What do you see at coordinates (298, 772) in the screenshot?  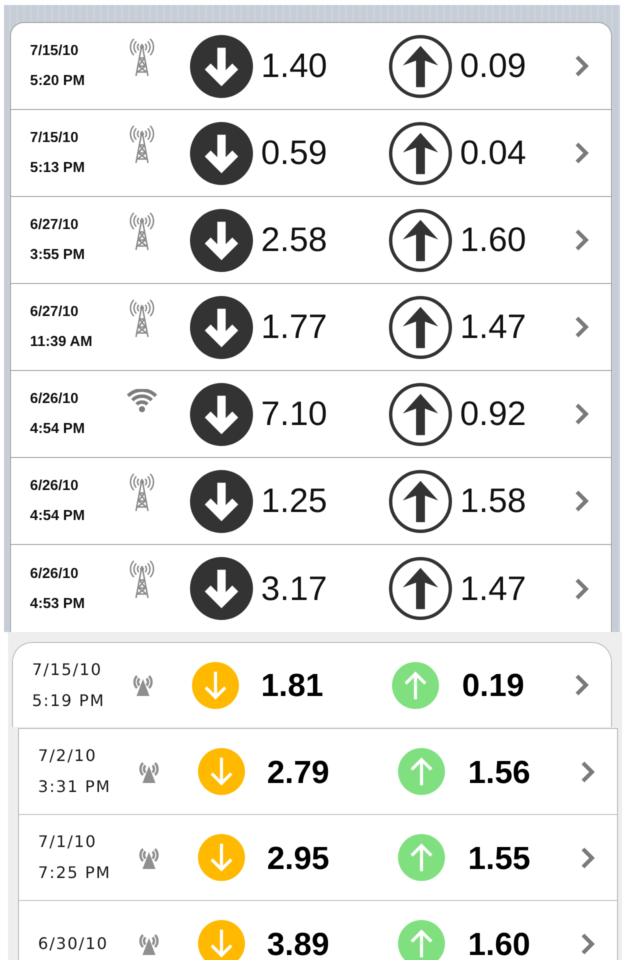 I see `download-speed: 2.79` at bounding box center [298, 772].